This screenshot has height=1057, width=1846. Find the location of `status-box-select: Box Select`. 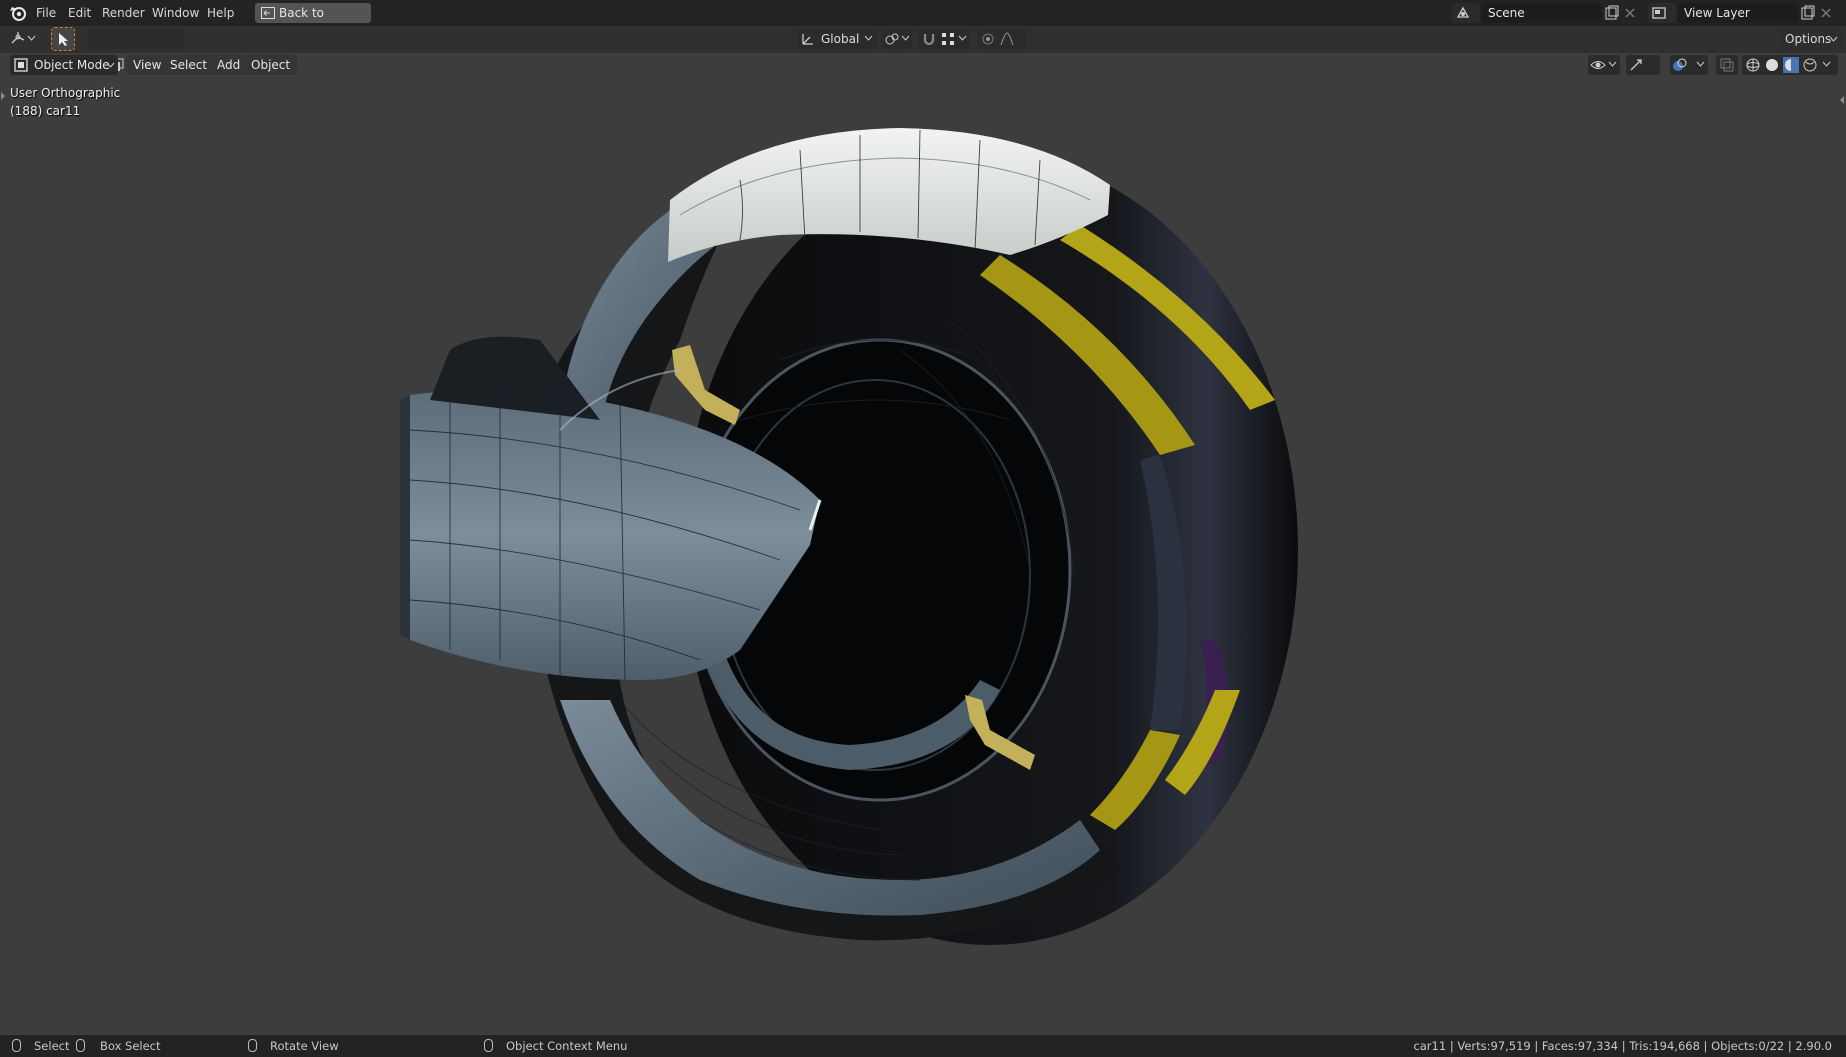

status-box-select: Box Select is located at coordinates (130, 1046).